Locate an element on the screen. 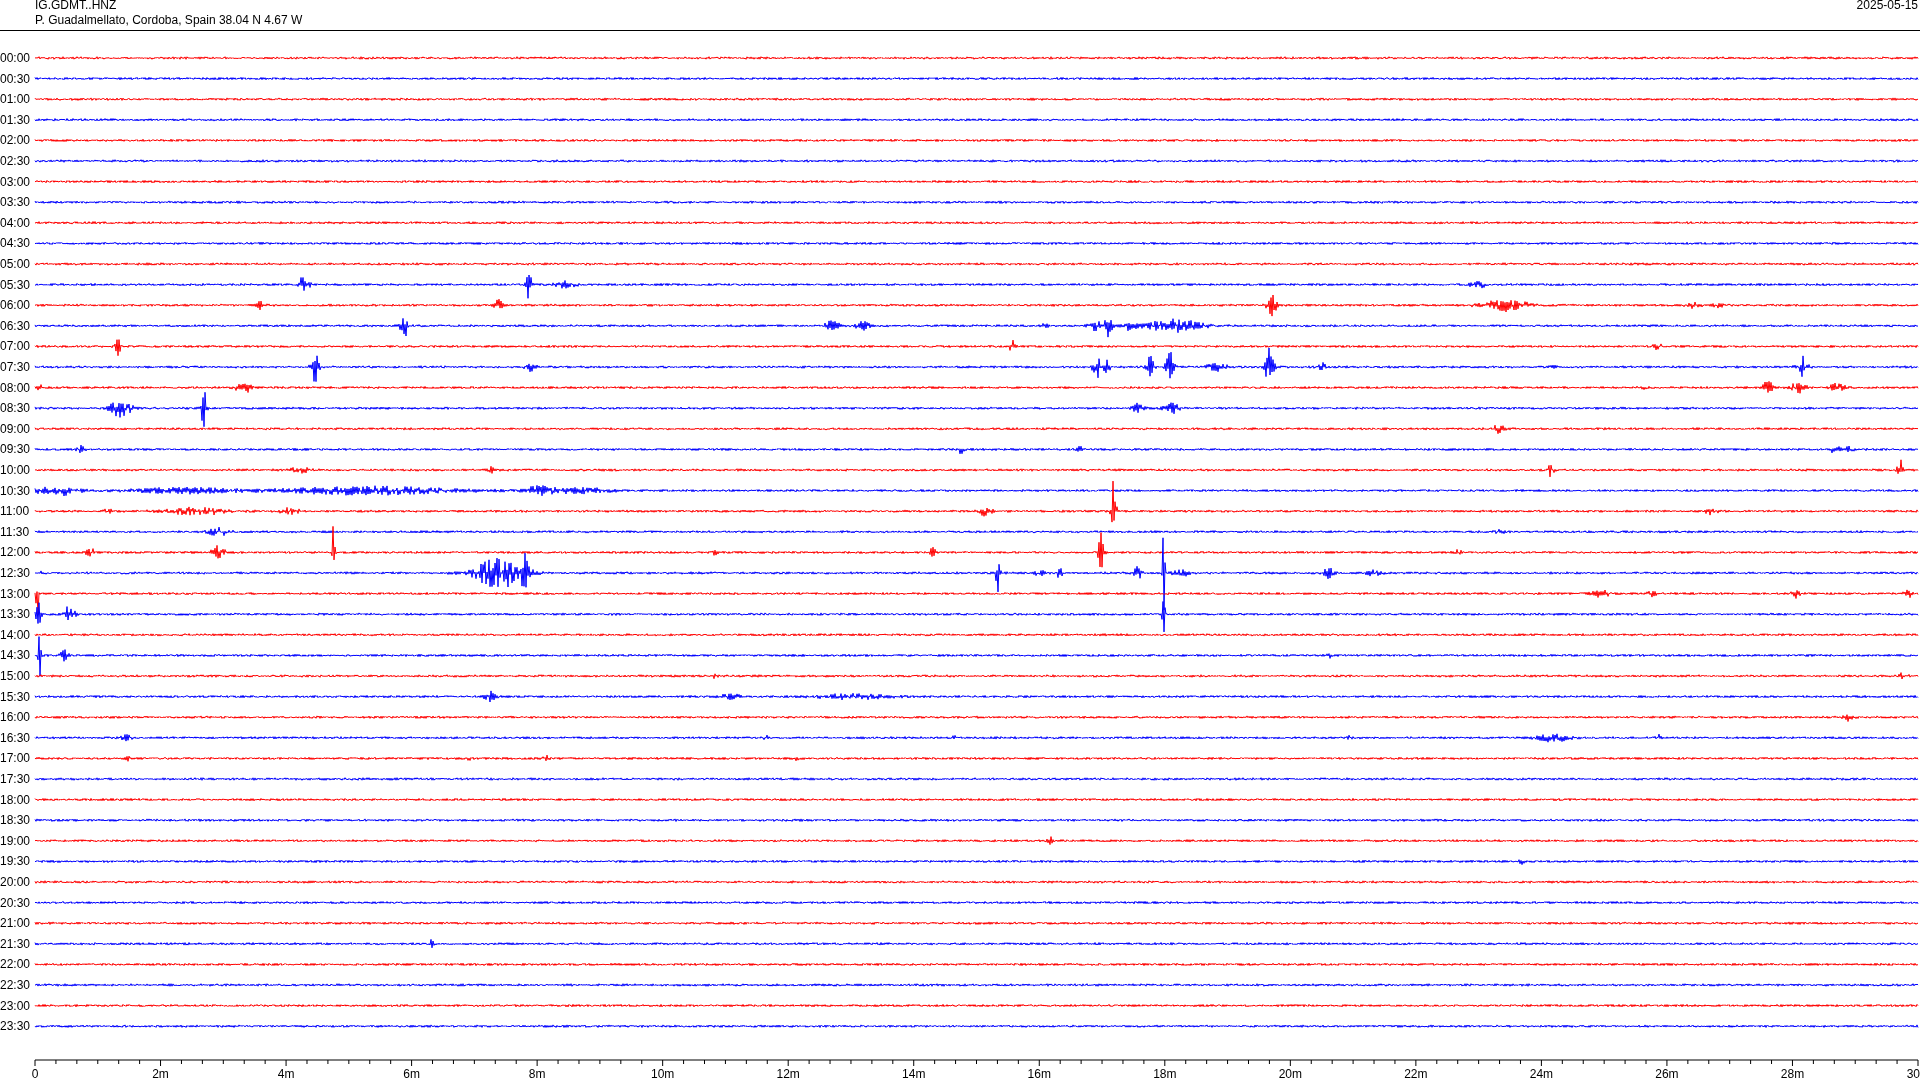  axis-tick-label: 22m is located at coordinates (1416, 1073).